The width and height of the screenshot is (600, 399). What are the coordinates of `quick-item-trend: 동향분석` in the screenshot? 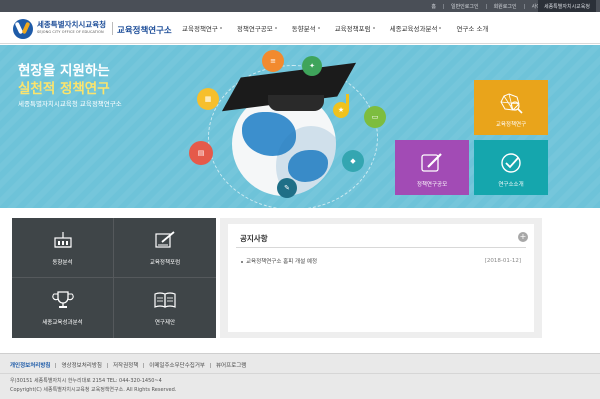 It's located at (63, 248).